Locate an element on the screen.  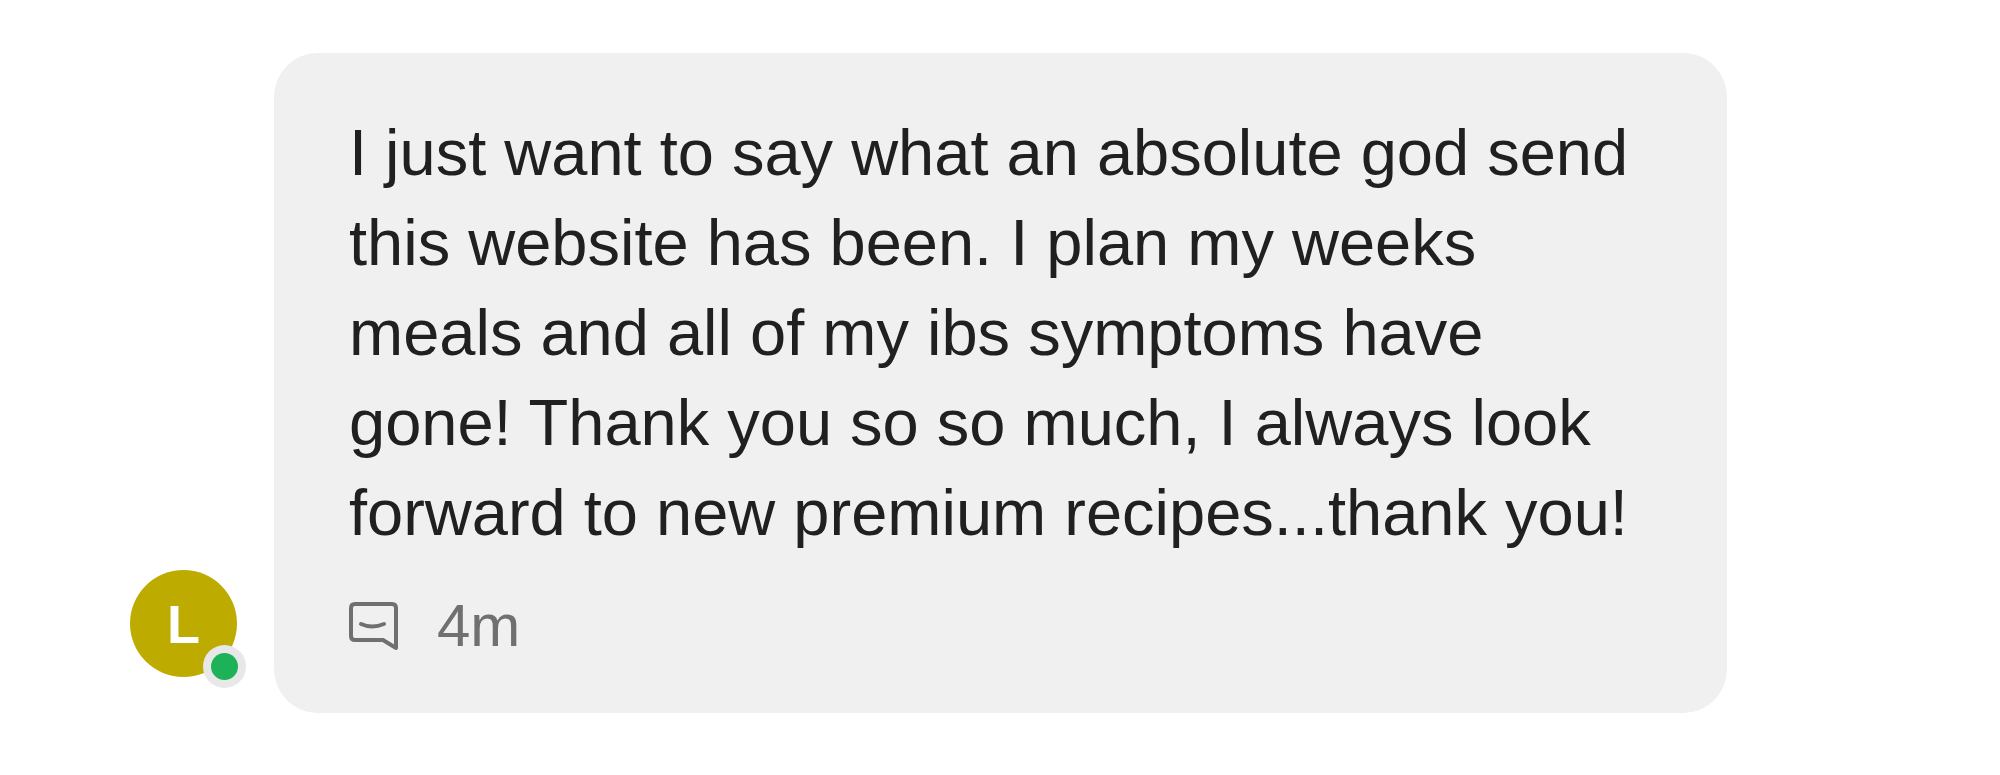
avatar: L is located at coordinates (183, 623).